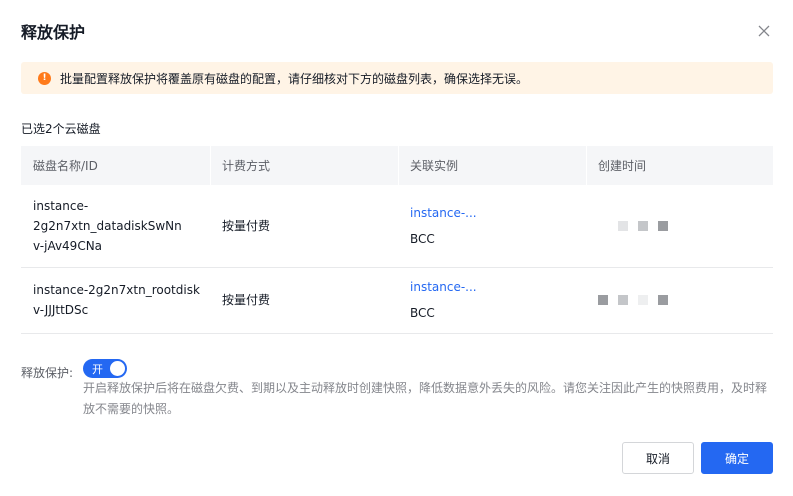  Describe the element at coordinates (764, 31) in the screenshot. I see `close-icon` at that location.